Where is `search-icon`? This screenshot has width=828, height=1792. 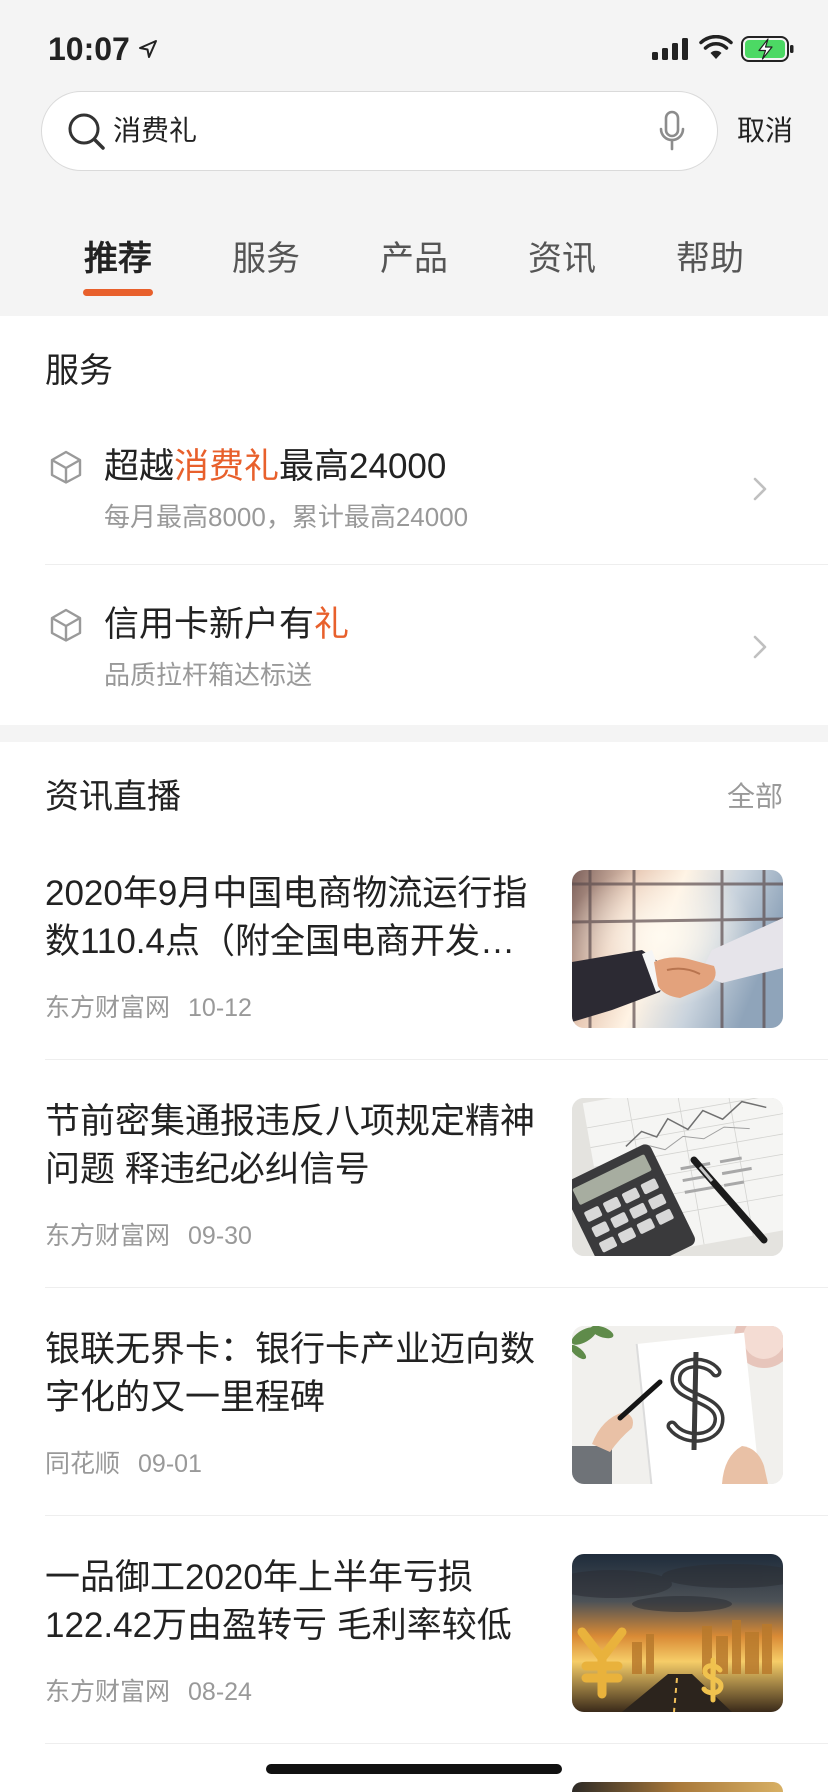
search-icon is located at coordinates (86, 131).